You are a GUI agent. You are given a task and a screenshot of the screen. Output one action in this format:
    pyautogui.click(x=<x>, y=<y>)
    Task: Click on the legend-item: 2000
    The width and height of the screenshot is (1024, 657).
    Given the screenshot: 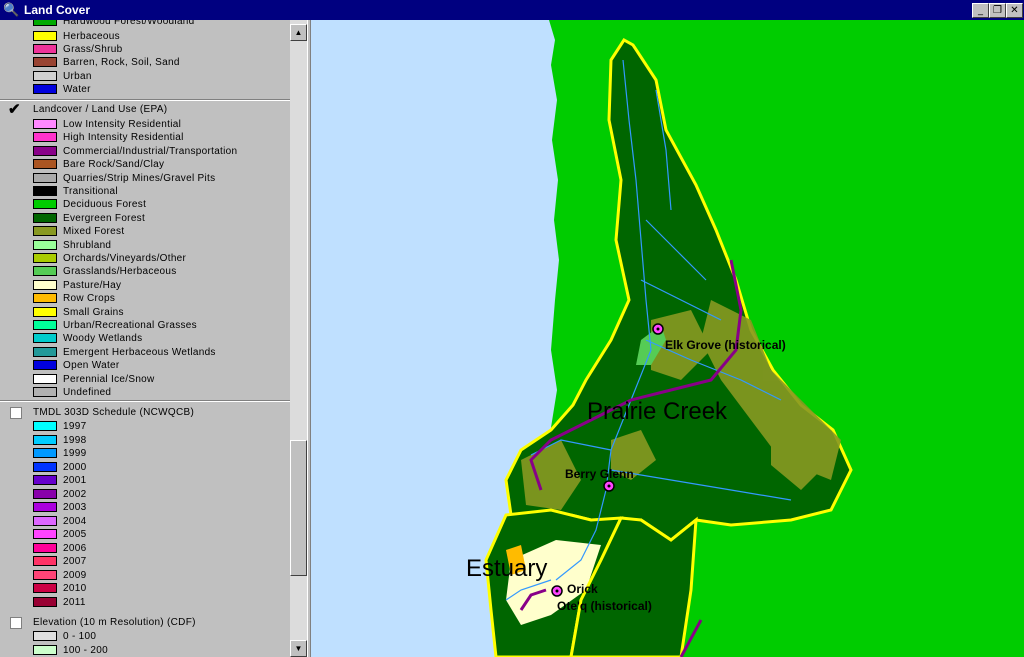 What is the action you would take?
    pyautogui.click(x=145, y=467)
    